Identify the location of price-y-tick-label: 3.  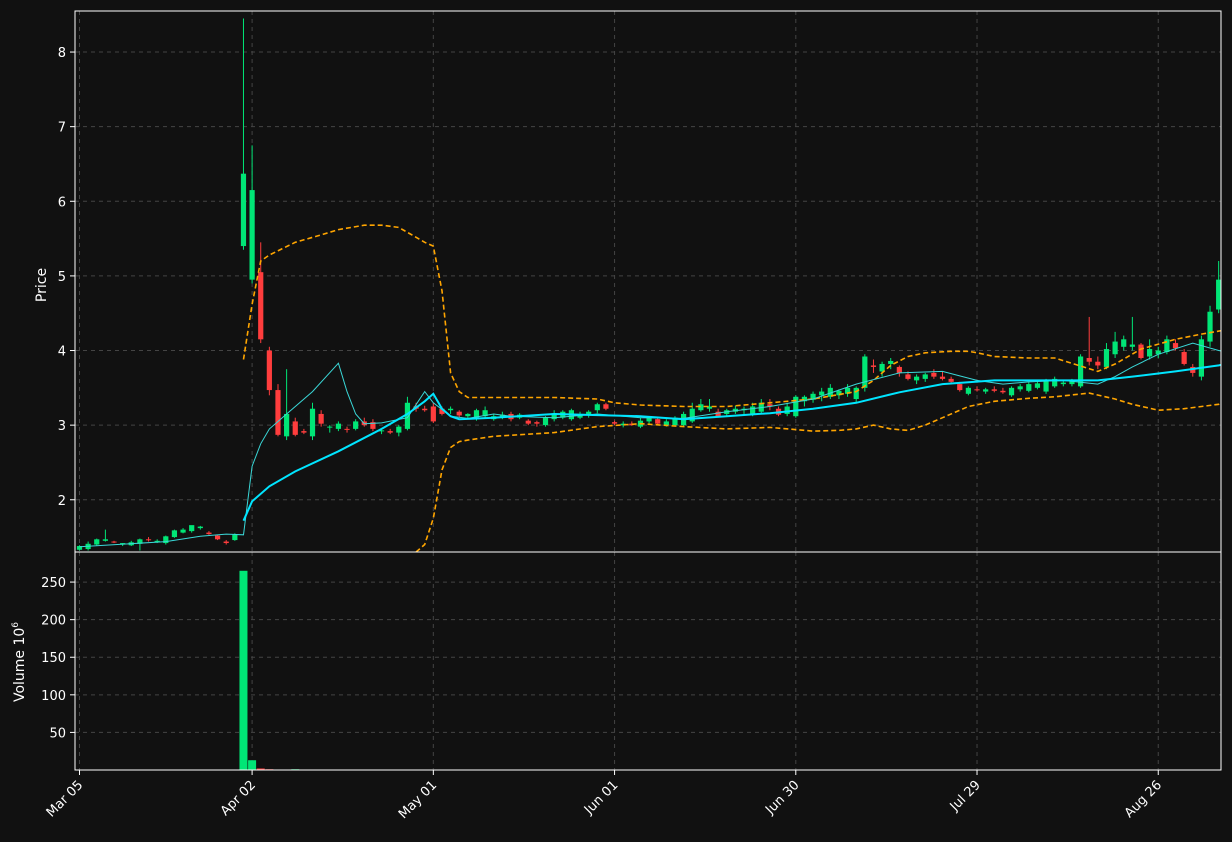
(62, 426).